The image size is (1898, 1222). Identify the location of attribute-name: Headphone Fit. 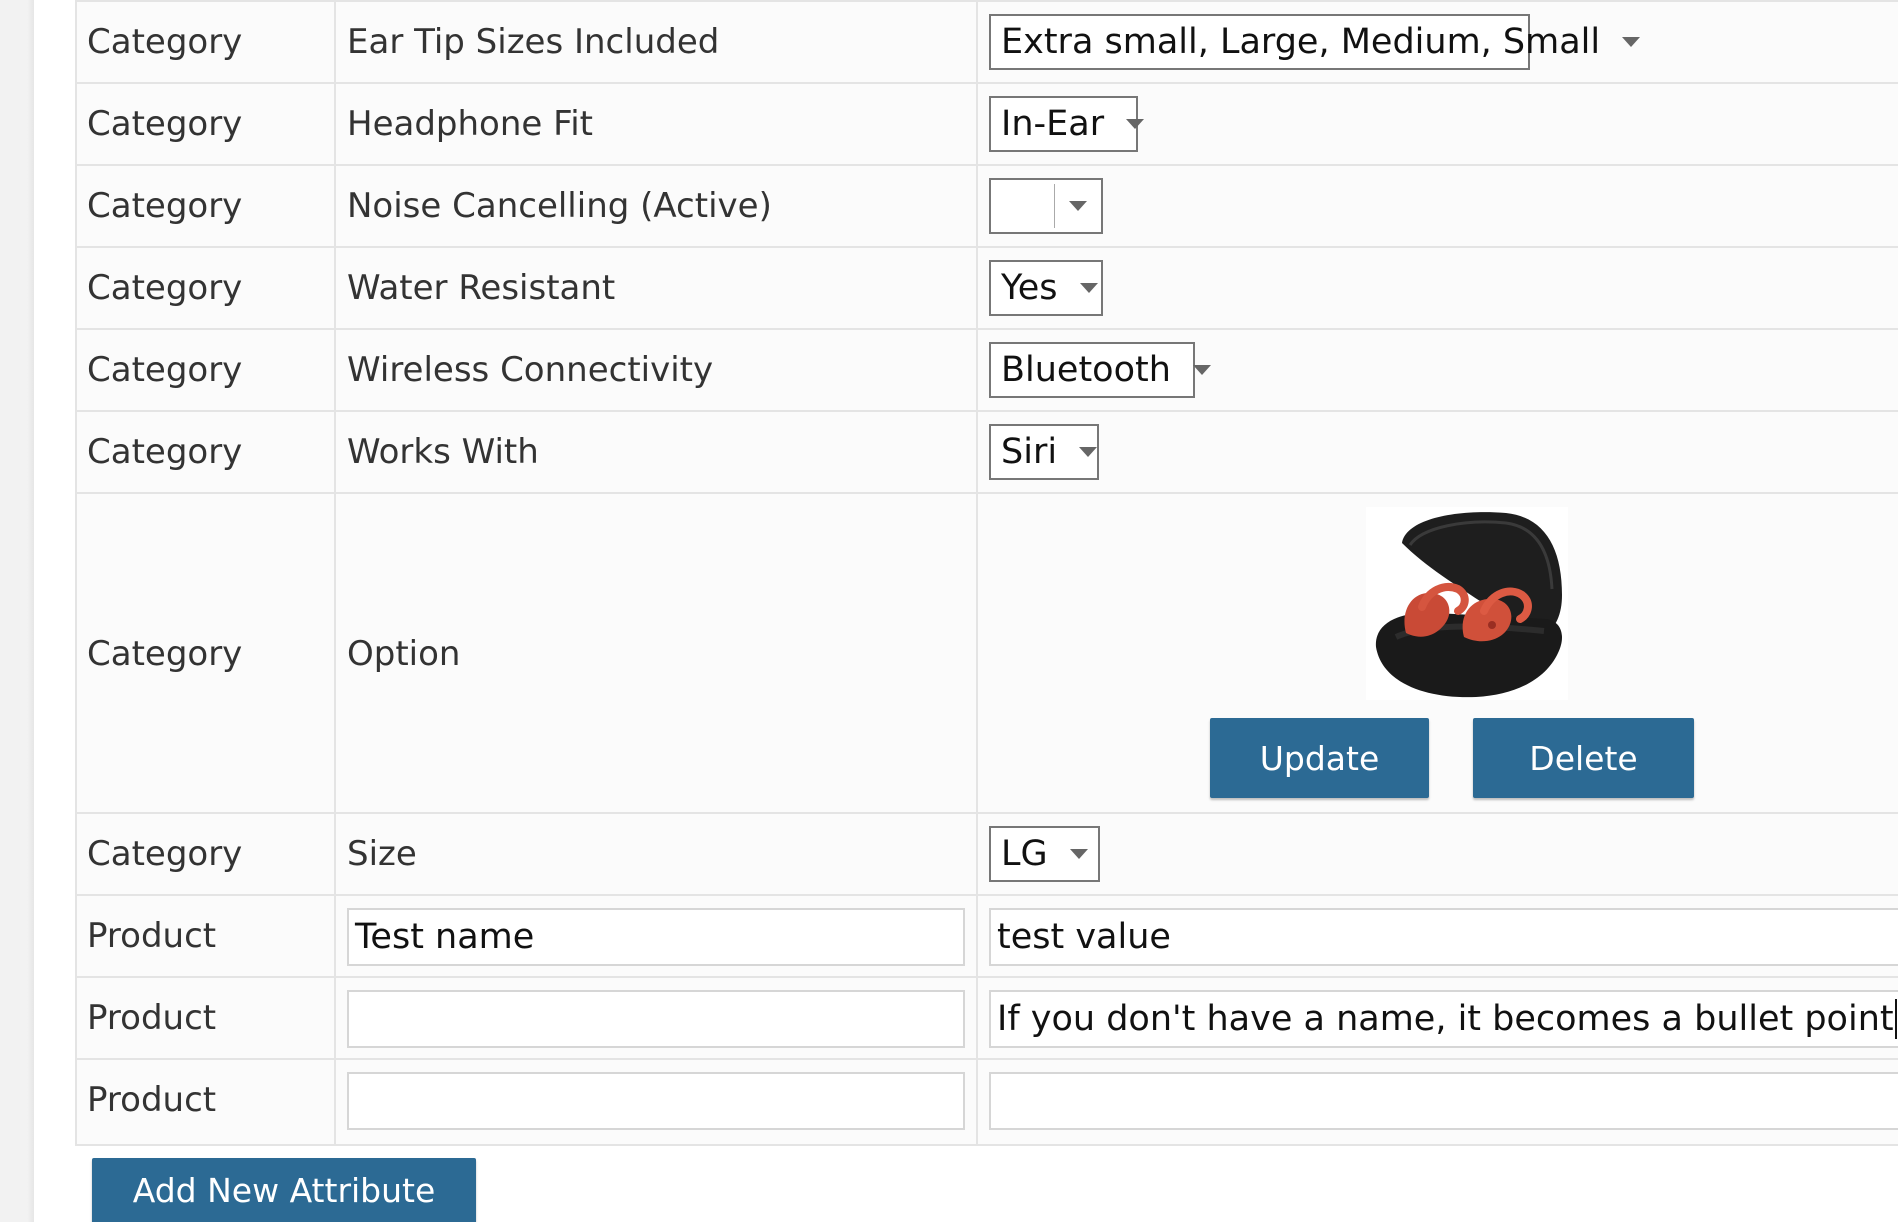
(470, 124).